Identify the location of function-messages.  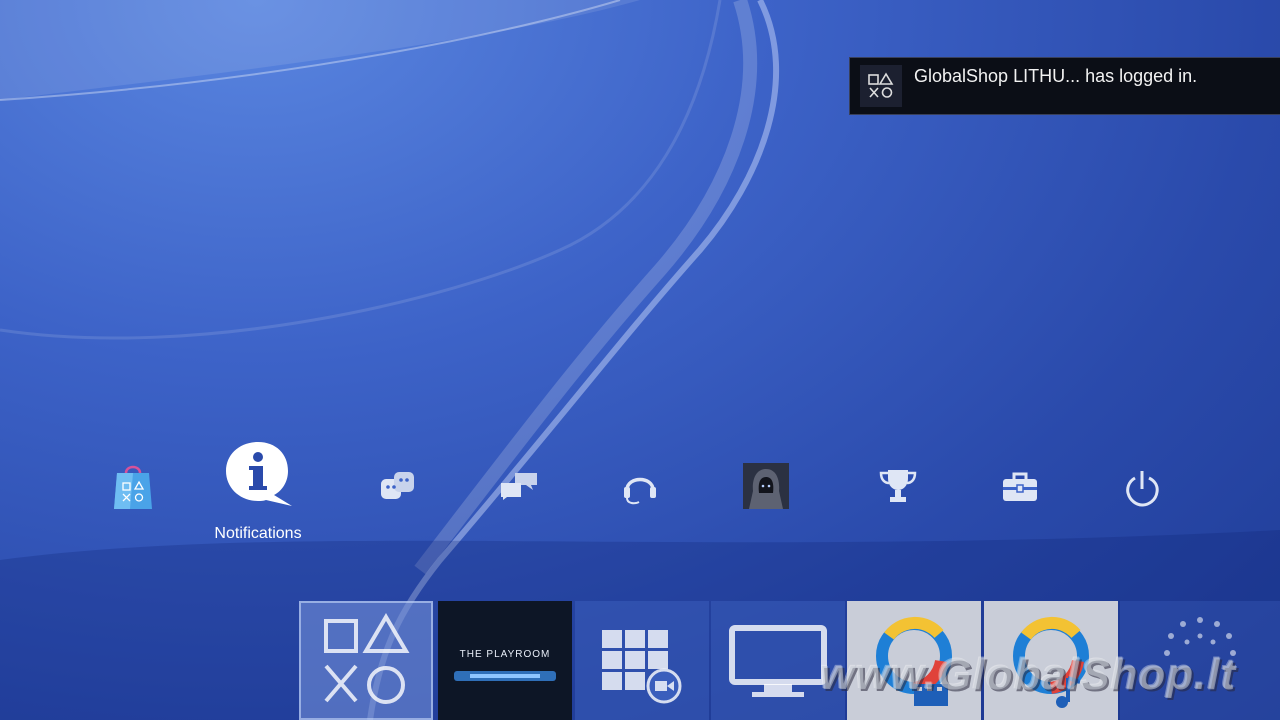
(519, 486).